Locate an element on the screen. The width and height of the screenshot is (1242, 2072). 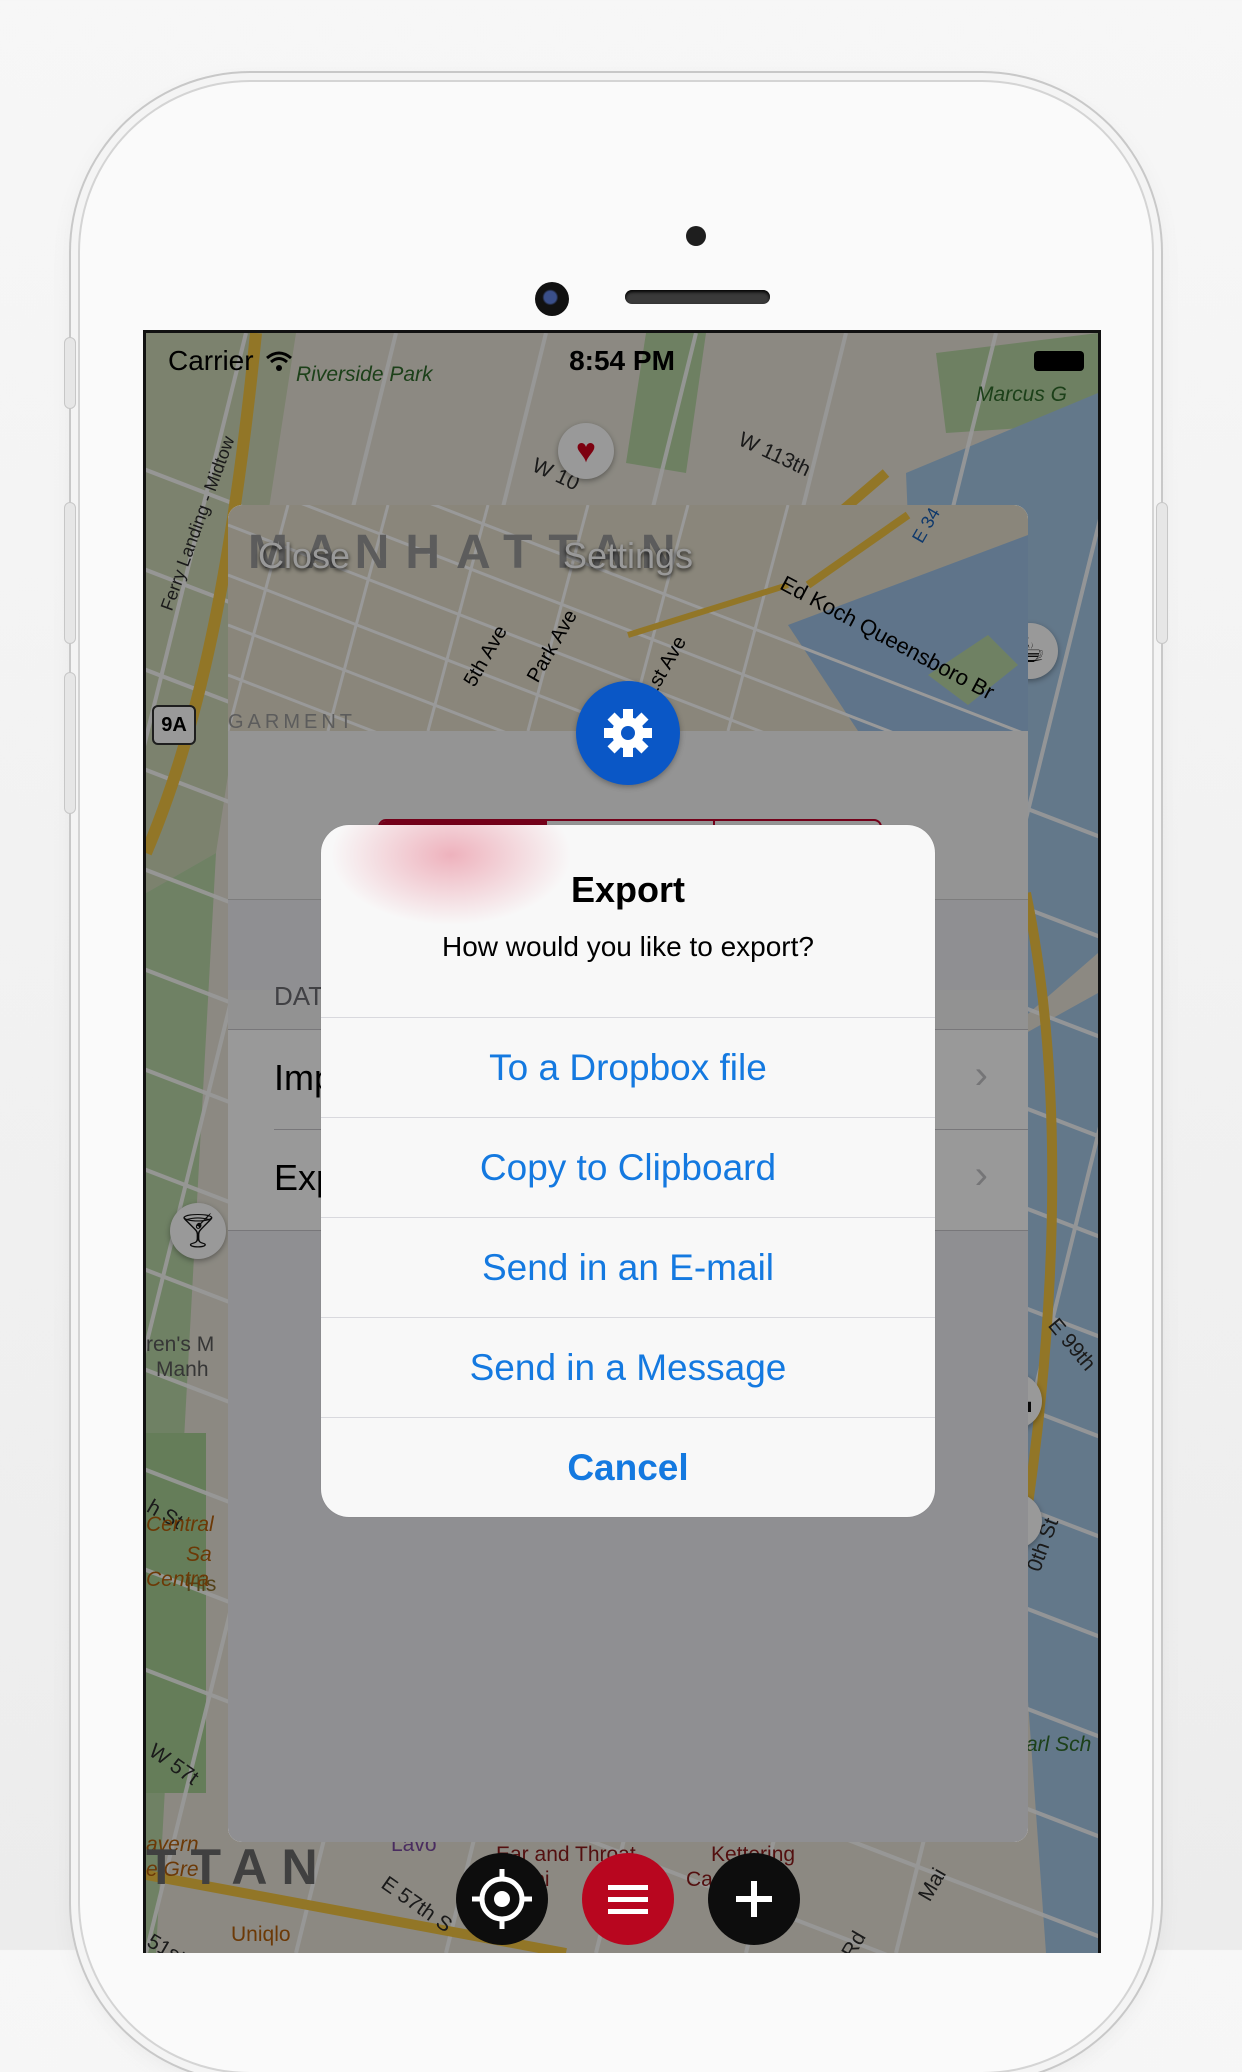
send-message-button: Send in a Message is located at coordinates (628, 1367).